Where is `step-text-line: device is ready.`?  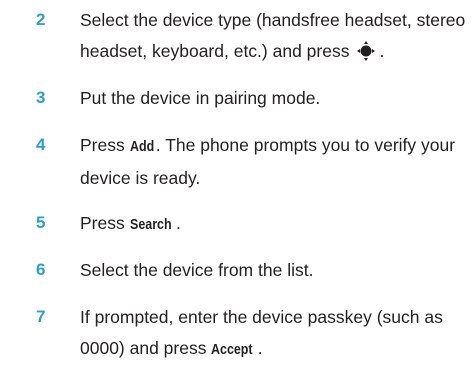
step-text-line: device is ready. is located at coordinates (276, 178).